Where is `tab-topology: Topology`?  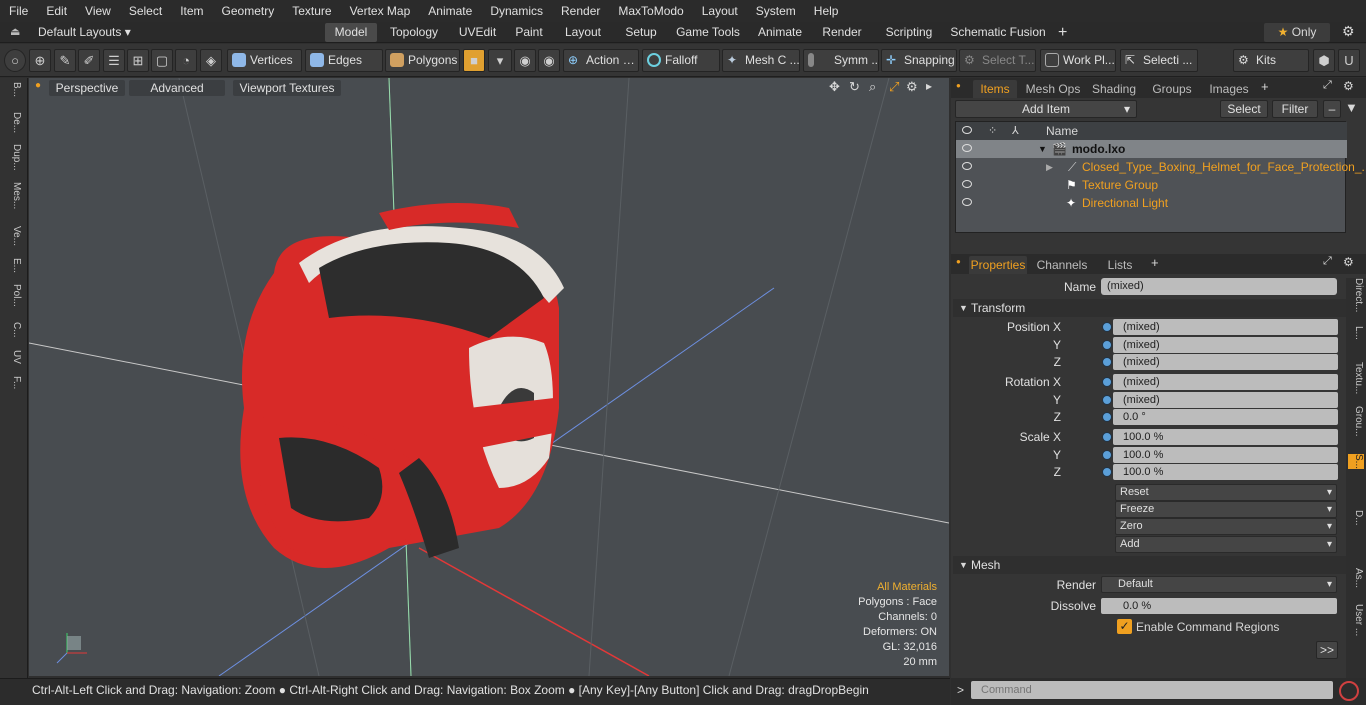
tab-topology: Topology is located at coordinates (414, 32).